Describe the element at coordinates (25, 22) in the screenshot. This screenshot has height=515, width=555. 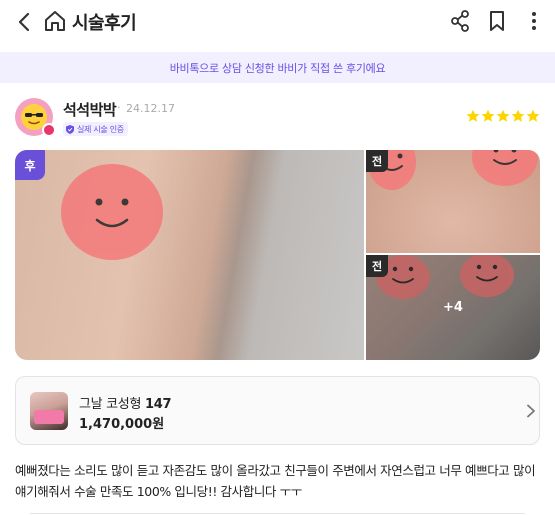
I see `back-arrow-icon` at that location.